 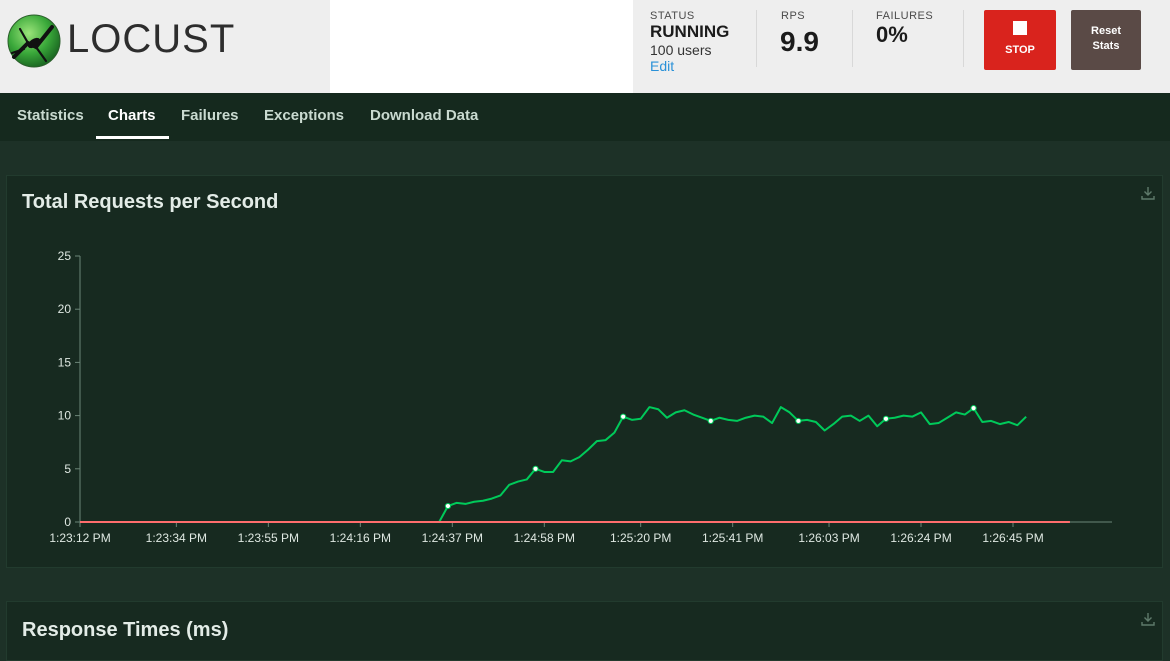 What do you see at coordinates (79, 538) in the screenshot?
I see `x-tick-label: 1:23:12 PM` at bounding box center [79, 538].